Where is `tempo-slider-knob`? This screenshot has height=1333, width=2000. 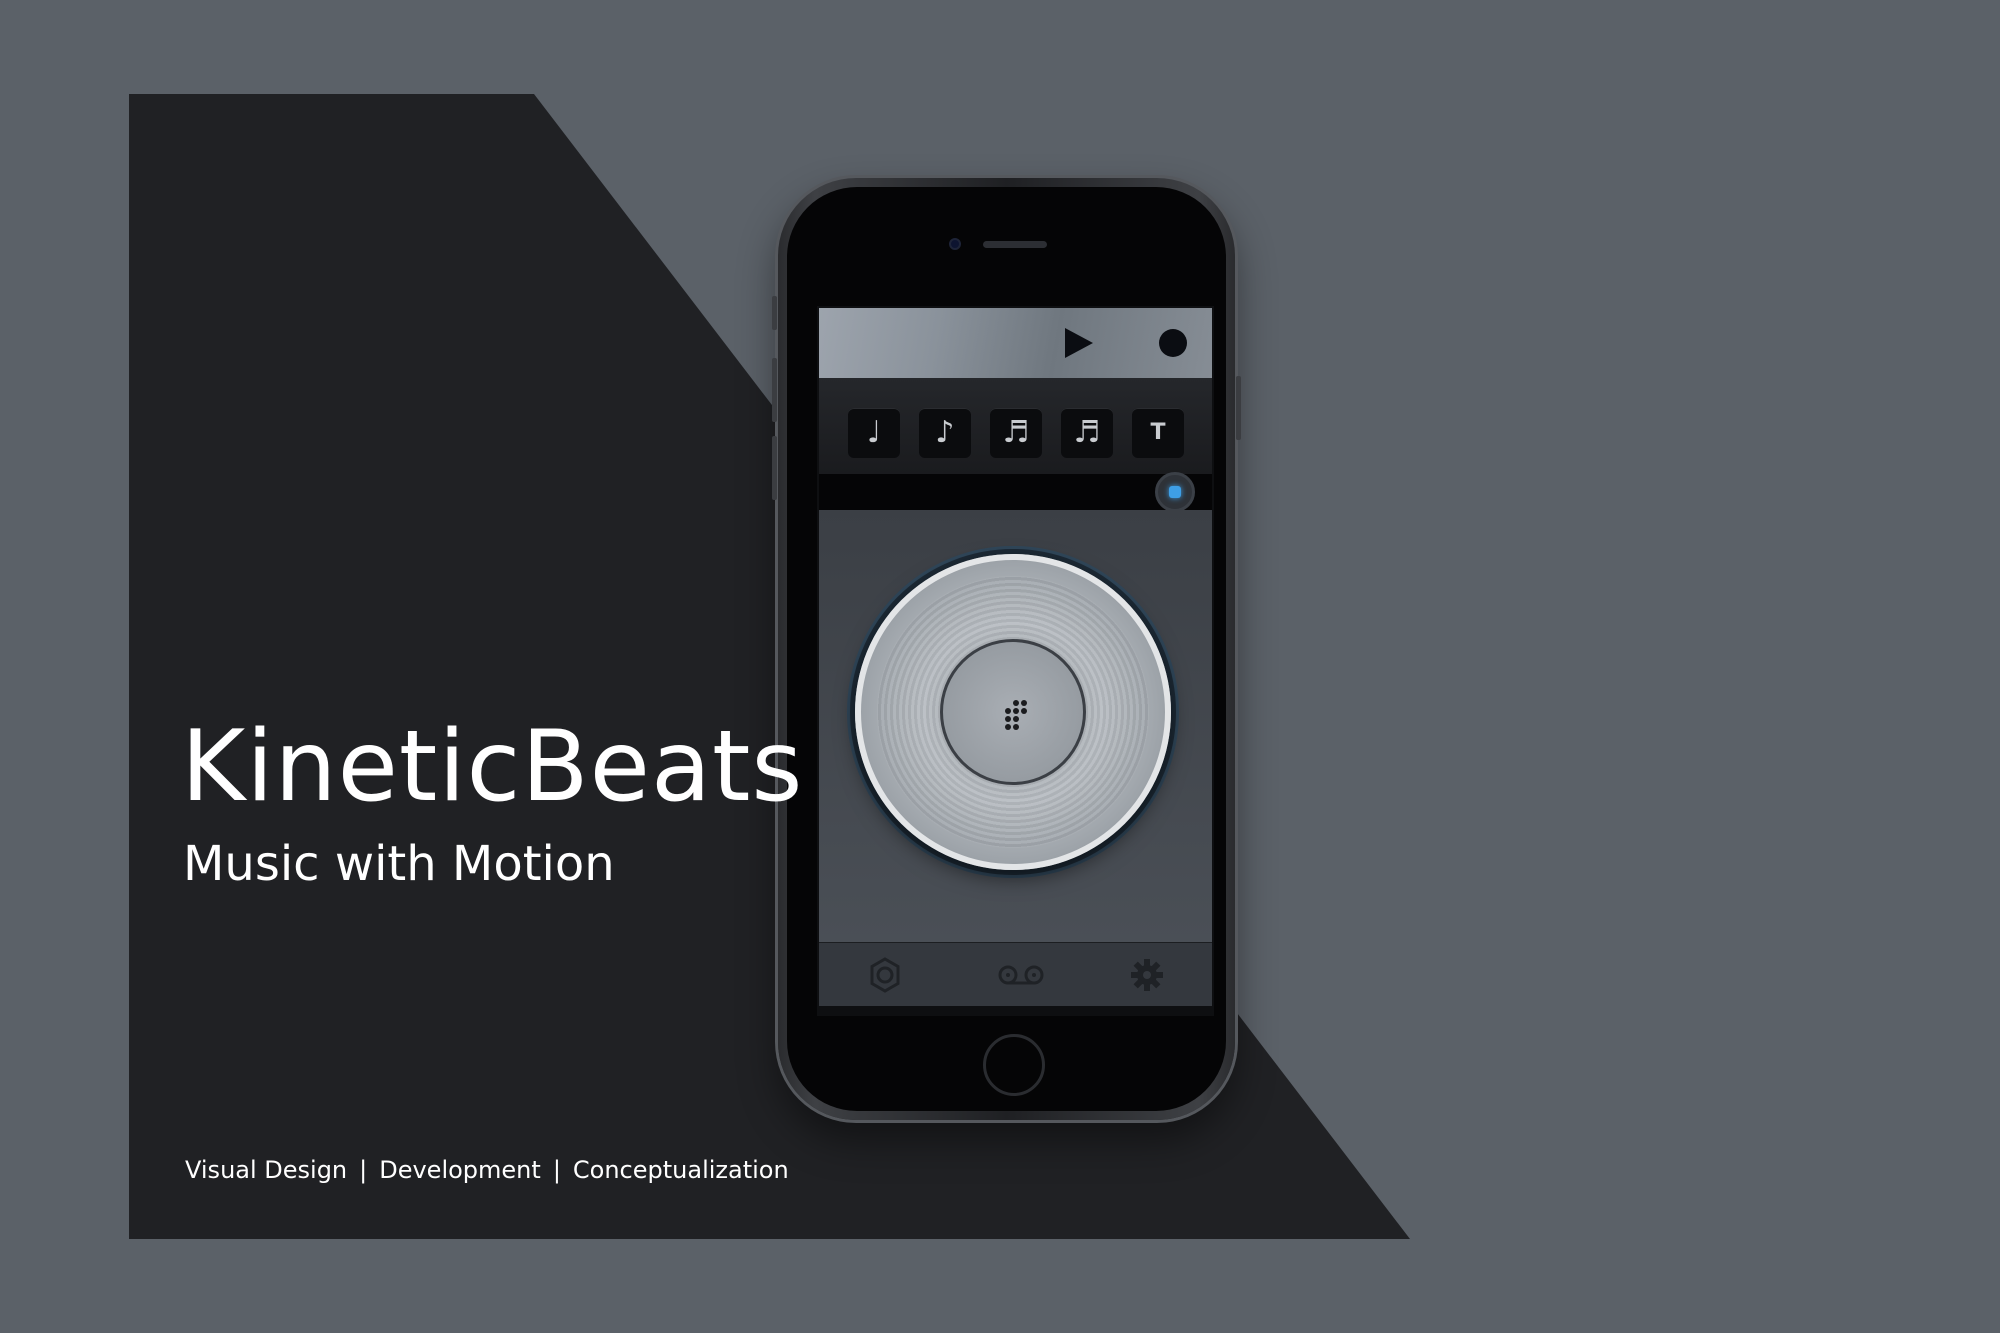 tempo-slider-knob is located at coordinates (1175, 492).